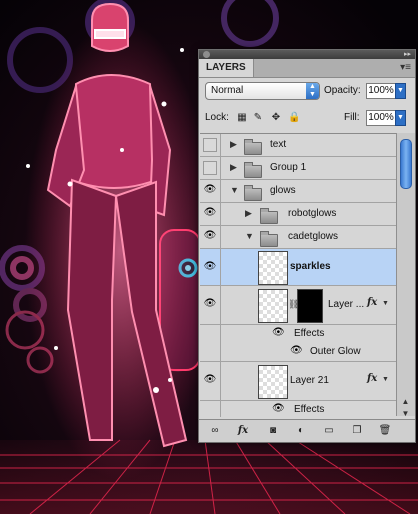 This screenshot has height=514, width=418. What do you see at coordinates (258, 118) in the screenshot?
I see `lock-paint-icon: ✎` at bounding box center [258, 118].